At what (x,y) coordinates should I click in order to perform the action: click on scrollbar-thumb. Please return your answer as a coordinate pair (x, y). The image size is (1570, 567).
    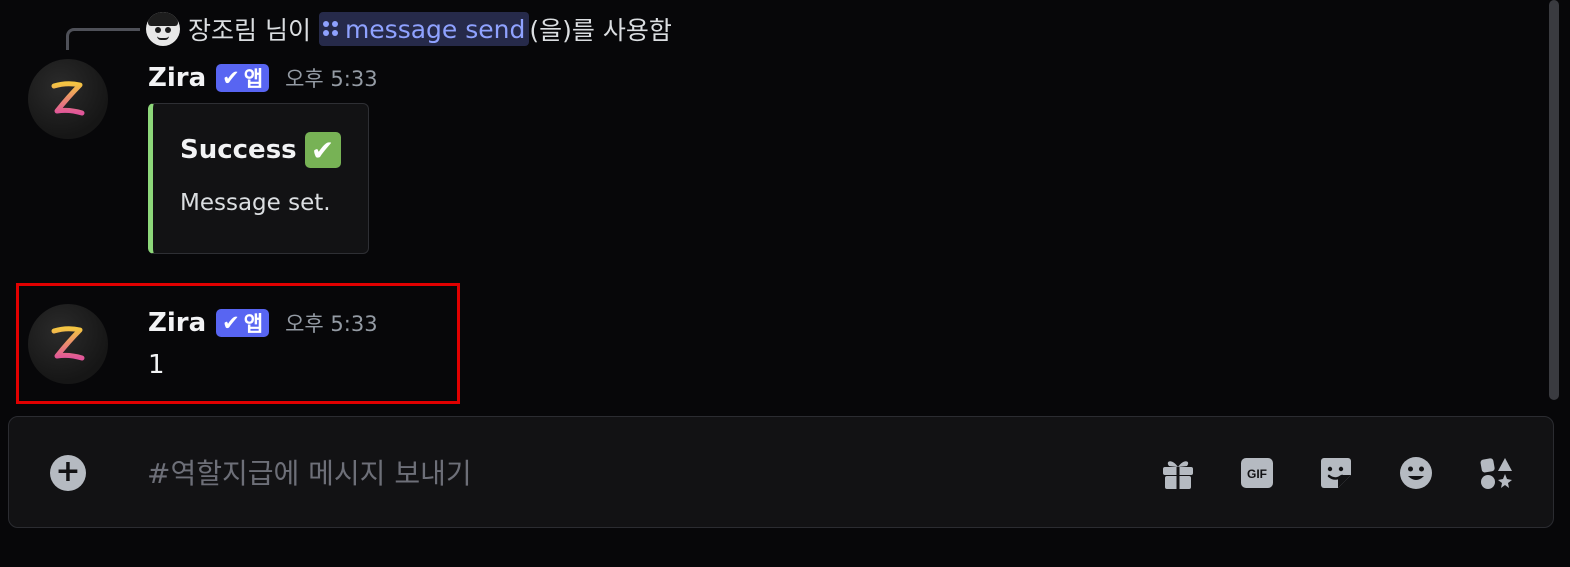
    Looking at the image, I should click on (1554, 200).